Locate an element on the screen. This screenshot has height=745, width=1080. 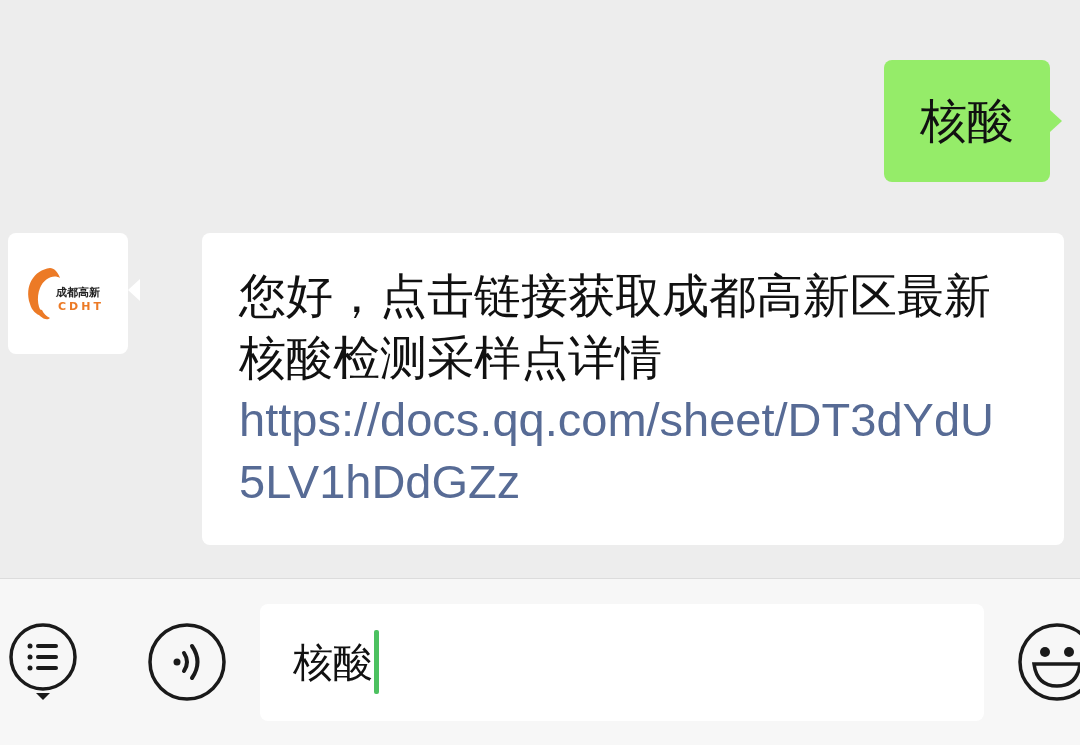
avatar: 成都高新 CDHT is located at coordinates (68, 293).